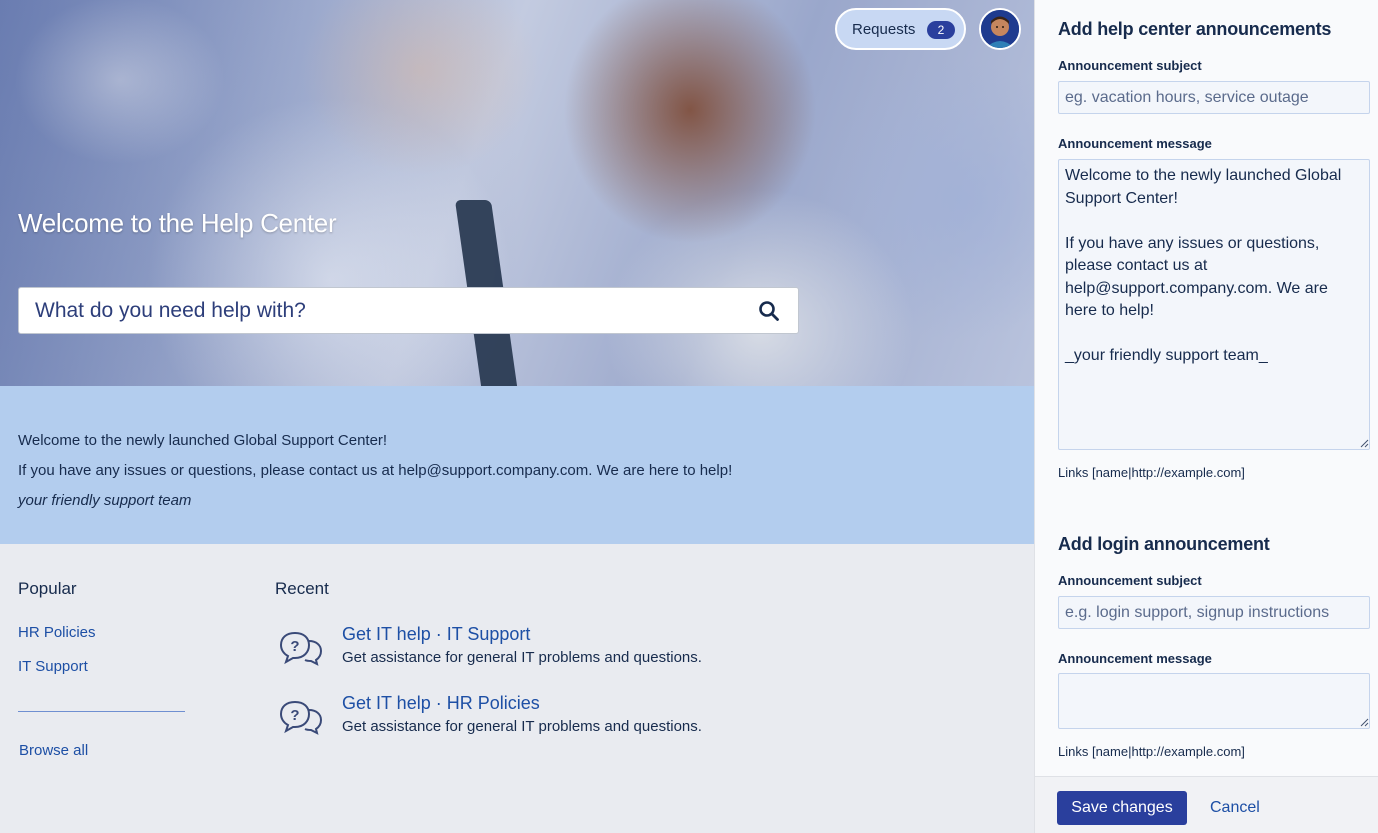 This screenshot has width=1378, height=833. I want to click on divider, so click(101, 711).